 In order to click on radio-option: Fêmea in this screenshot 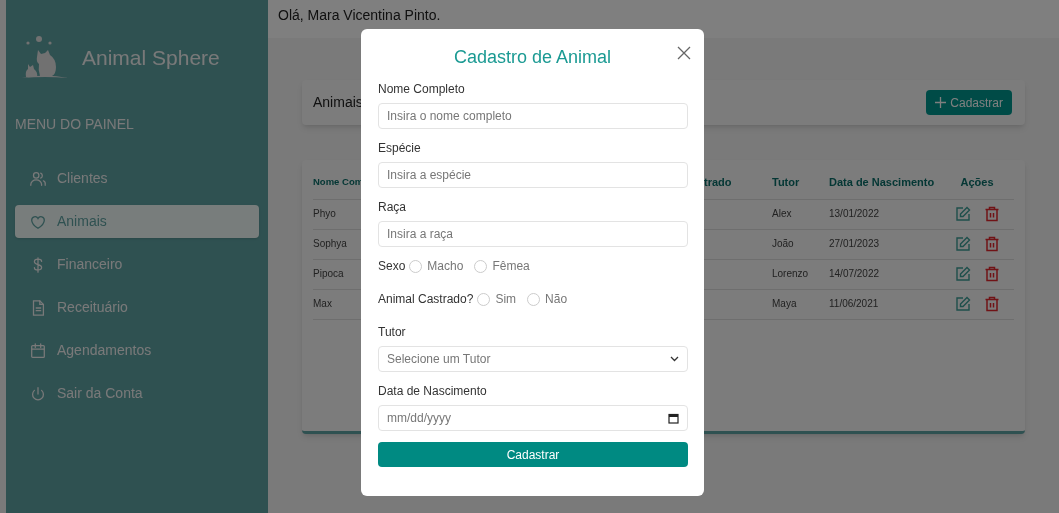, I will do `click(502, 266)`.